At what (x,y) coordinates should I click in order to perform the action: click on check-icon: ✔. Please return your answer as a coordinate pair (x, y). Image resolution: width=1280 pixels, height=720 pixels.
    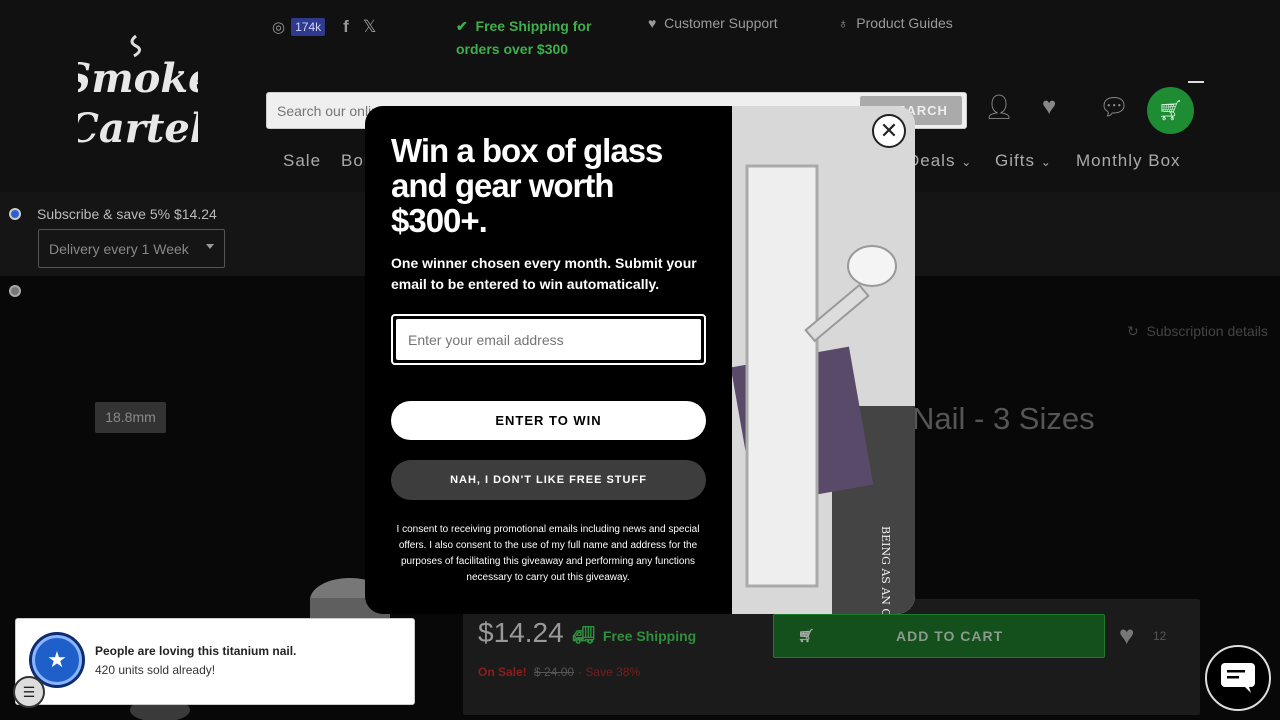
    Looking at the image, I should click on (462, 26).